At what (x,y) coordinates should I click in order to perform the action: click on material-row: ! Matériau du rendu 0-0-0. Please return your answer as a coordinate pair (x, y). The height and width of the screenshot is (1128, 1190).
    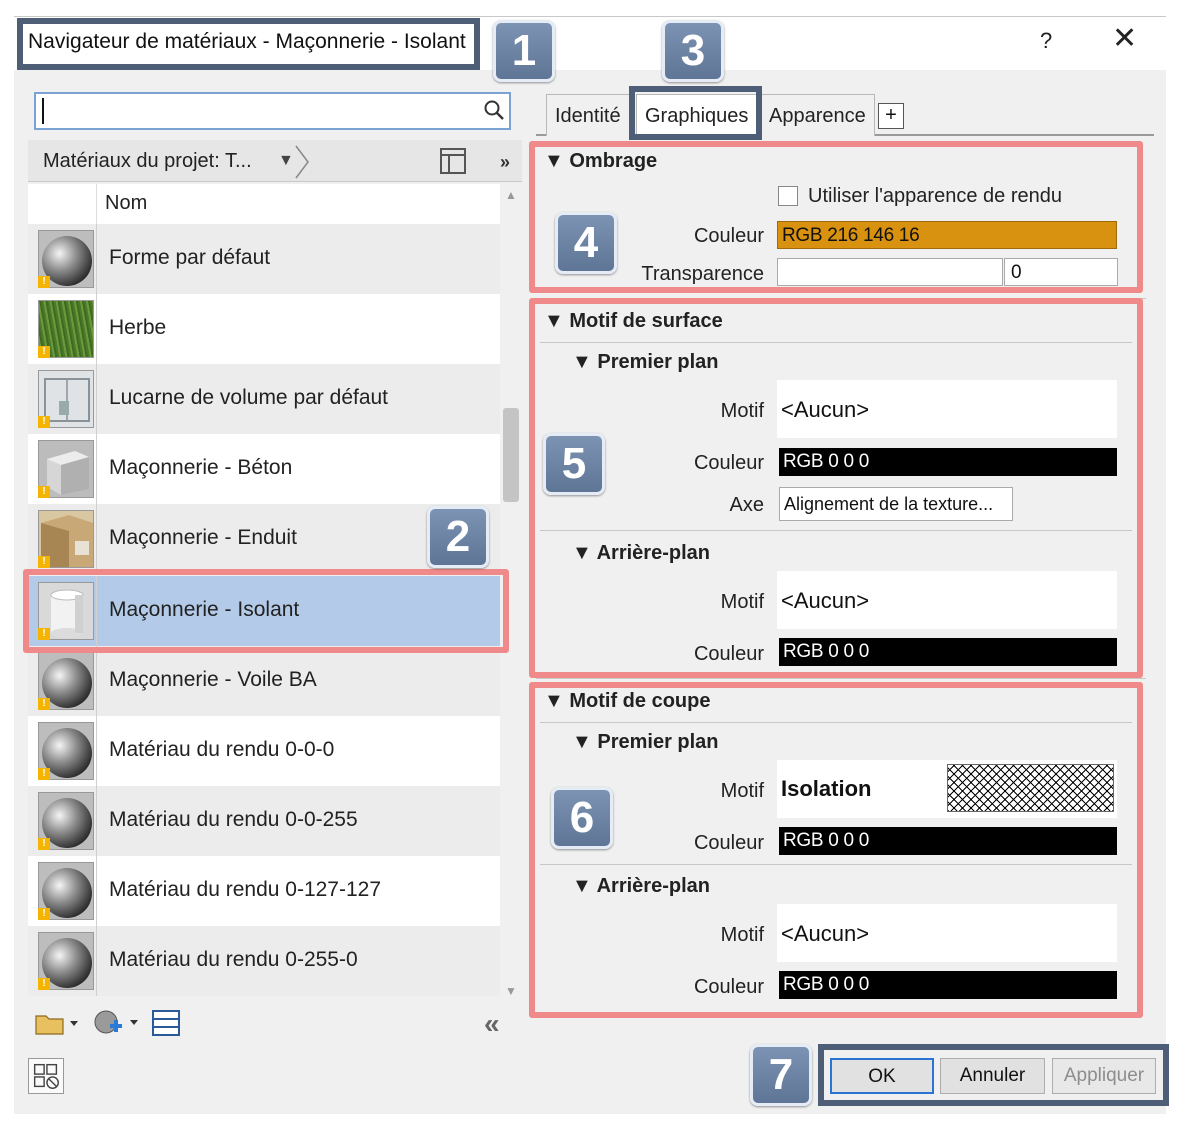
    Looking at the image, I should click on (264, 751).